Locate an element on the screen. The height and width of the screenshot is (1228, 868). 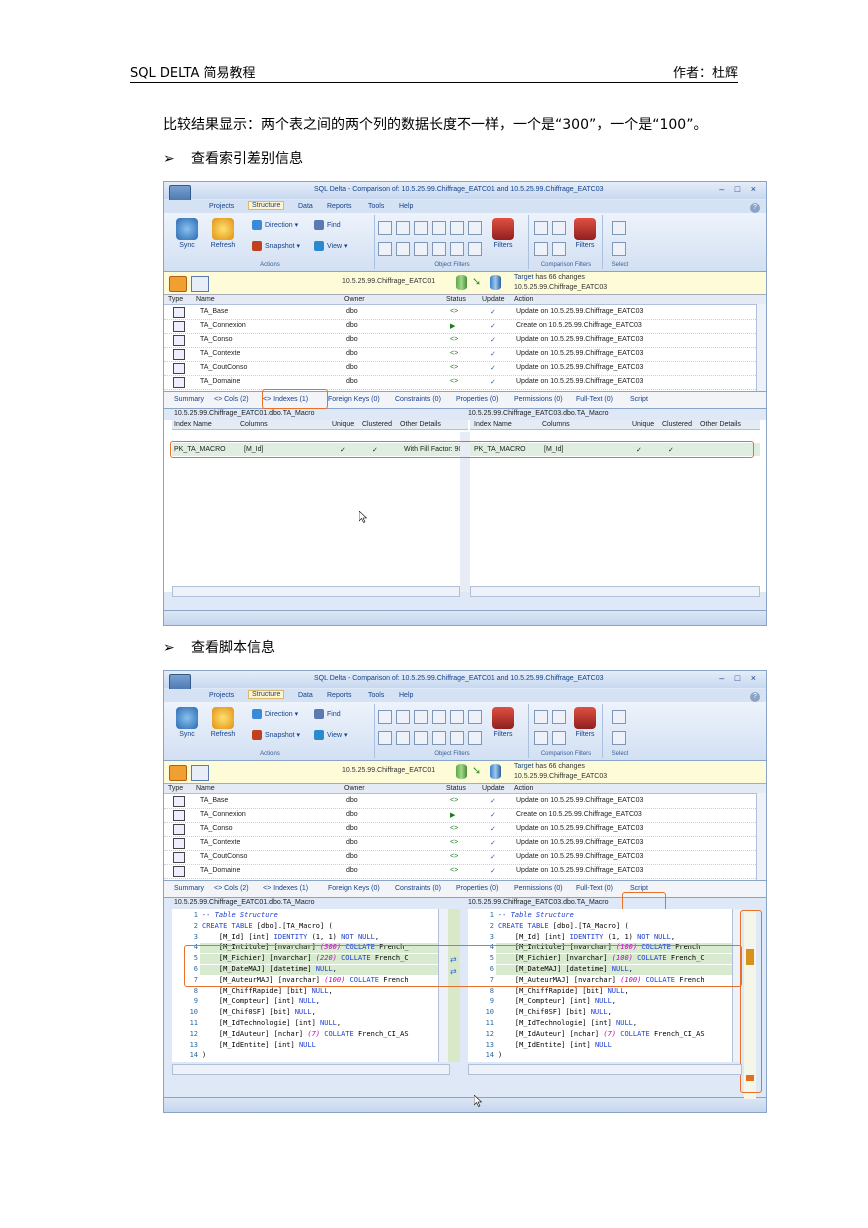
equal-filter-icon is located at coordinates (541, 717).